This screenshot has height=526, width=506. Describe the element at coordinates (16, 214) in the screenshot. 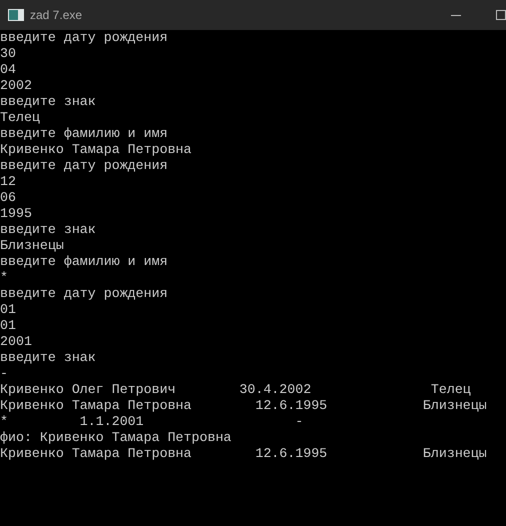

I see `console-line: 1995` at that location.